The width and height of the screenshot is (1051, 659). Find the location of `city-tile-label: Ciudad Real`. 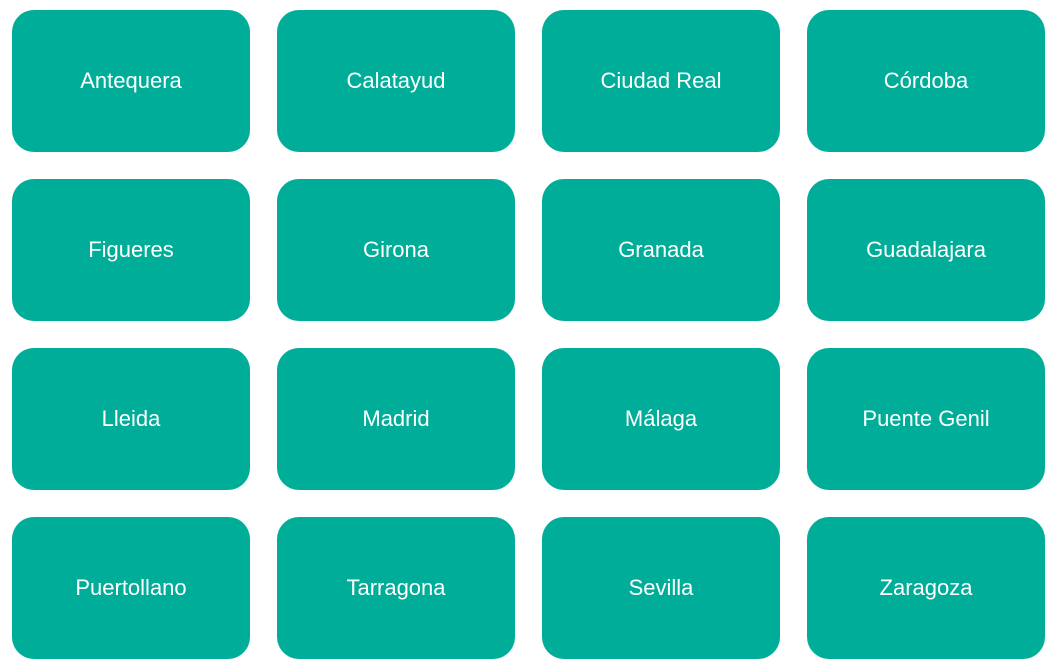

city-tile-label: Ciudad Real is located at coordinates (661, 80).